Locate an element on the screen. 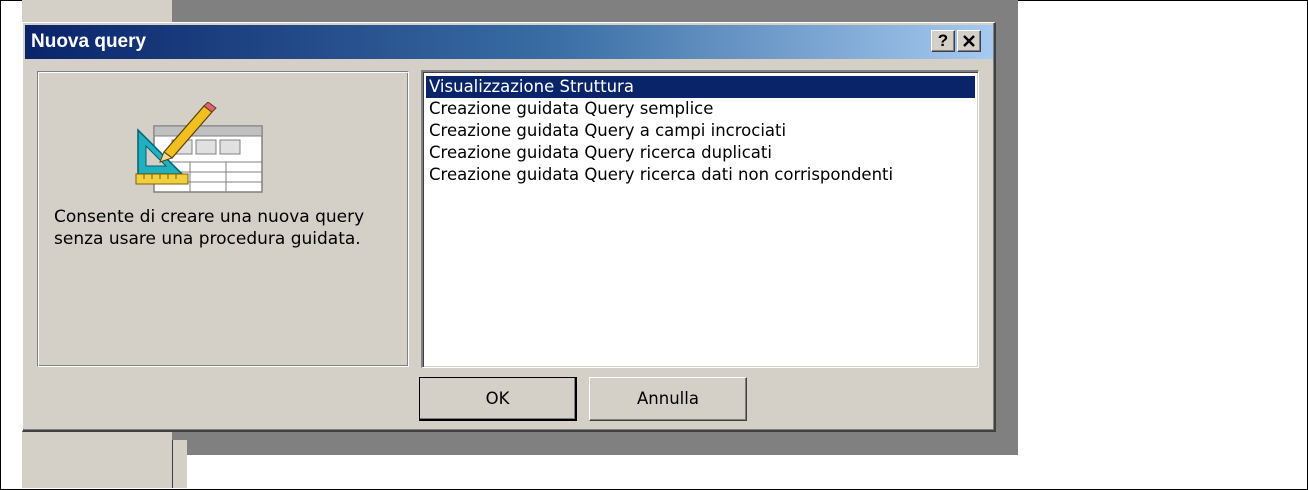 The height and width of the screenshot is (490, 1308). ok-button: OK is located at coordinates (498, 399).